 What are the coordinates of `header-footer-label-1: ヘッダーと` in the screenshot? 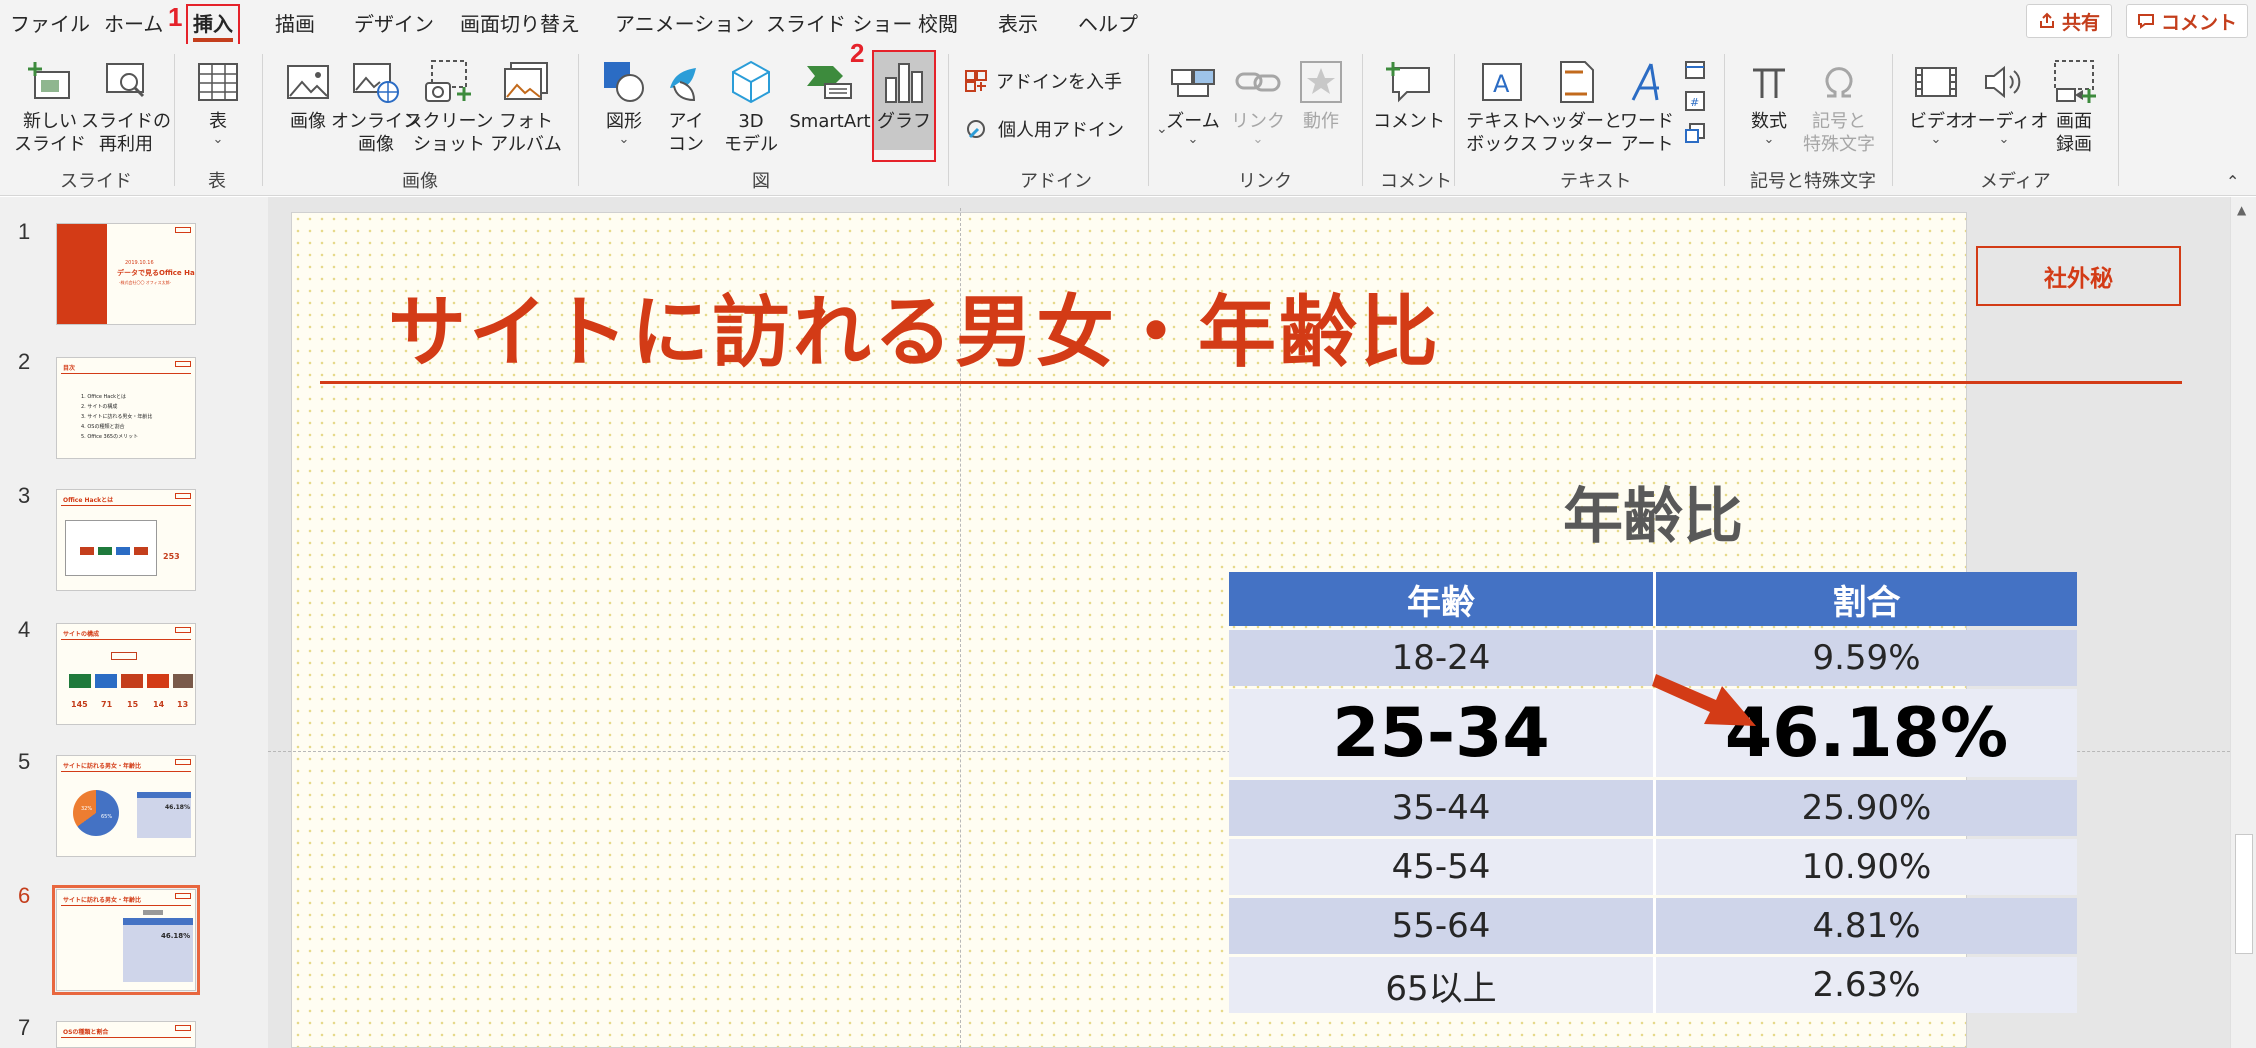 It's located at (1577, 121).